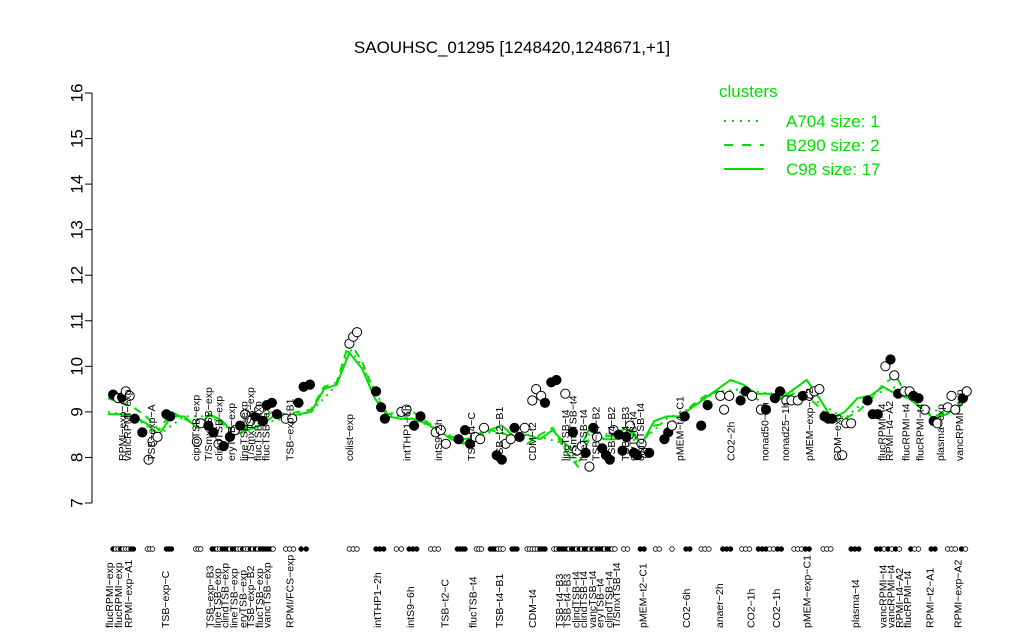  Describe the element at coordinates (512, 47) in the screenshot. I see `chart-title: SAOUHSC_01295 [1248420,1248671,+1]` at that location.